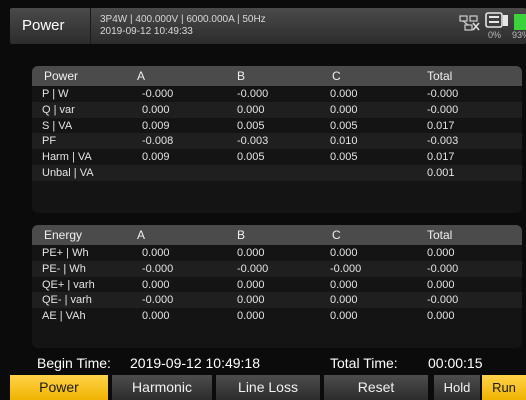  I want to click on battery-icon, so click(520, 22).